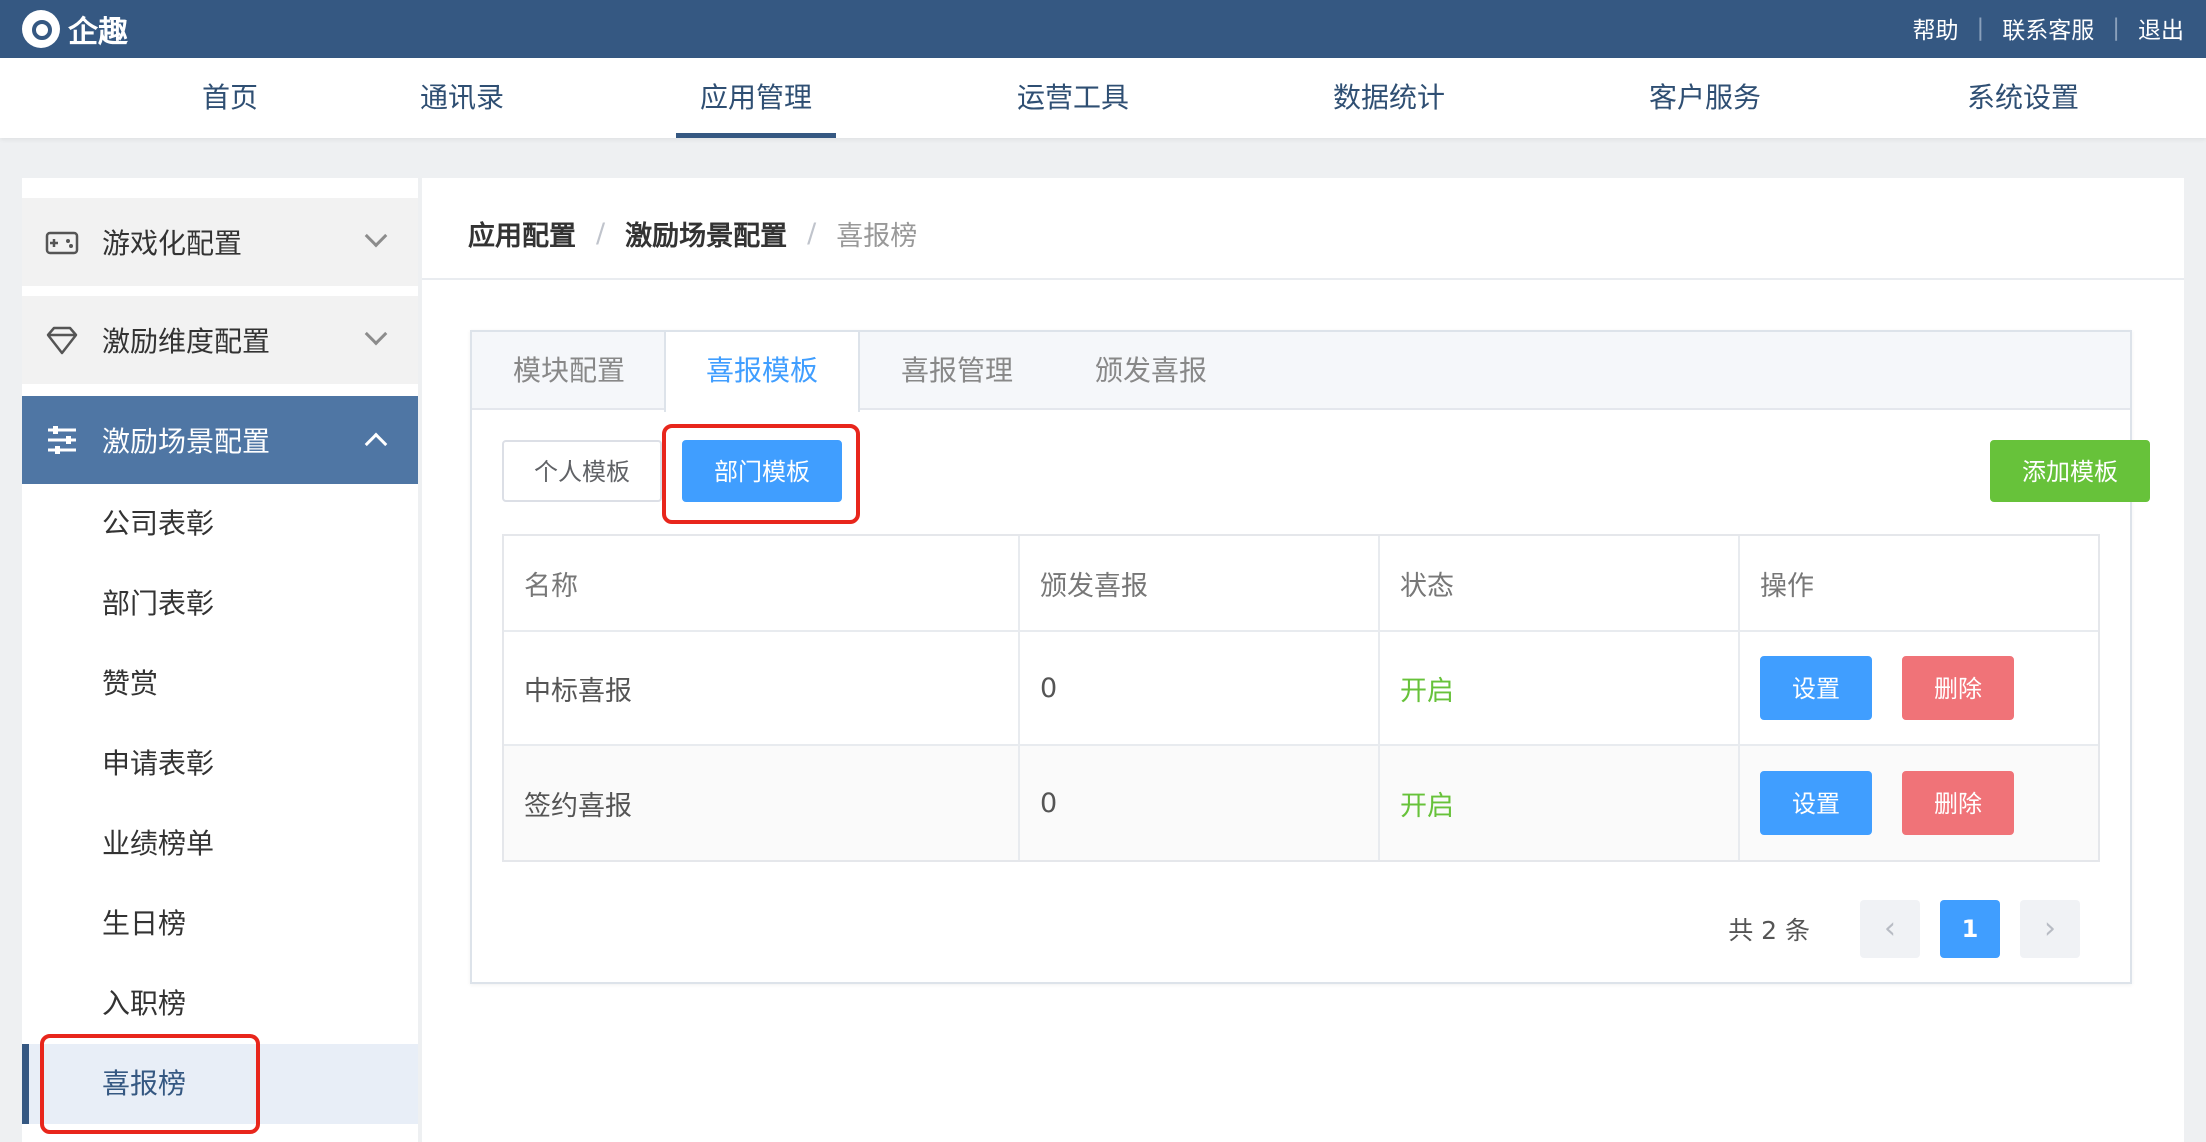  What do you see at coordinates (762, 803) in the screenshot?
I see `cell-name: 签约喜报` at bounding box center [762, 803].